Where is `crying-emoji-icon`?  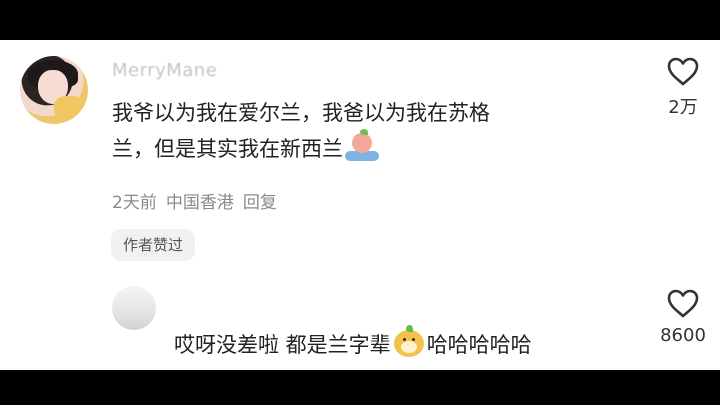 crying-emoji-icon is located at coordinates (362, 145).